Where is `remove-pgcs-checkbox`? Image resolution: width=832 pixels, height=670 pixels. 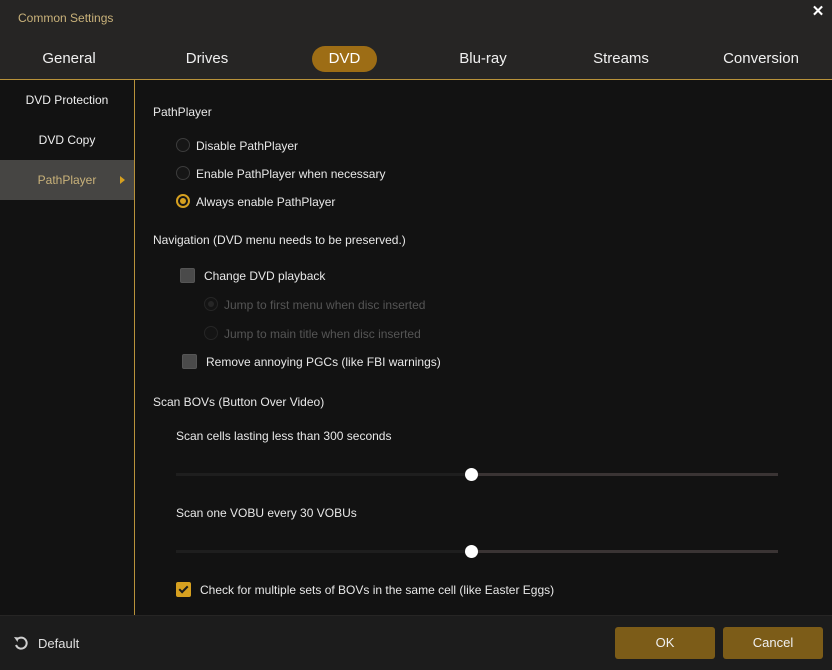
remove-pgcs-checkbox is located at coordinates (189, 361).